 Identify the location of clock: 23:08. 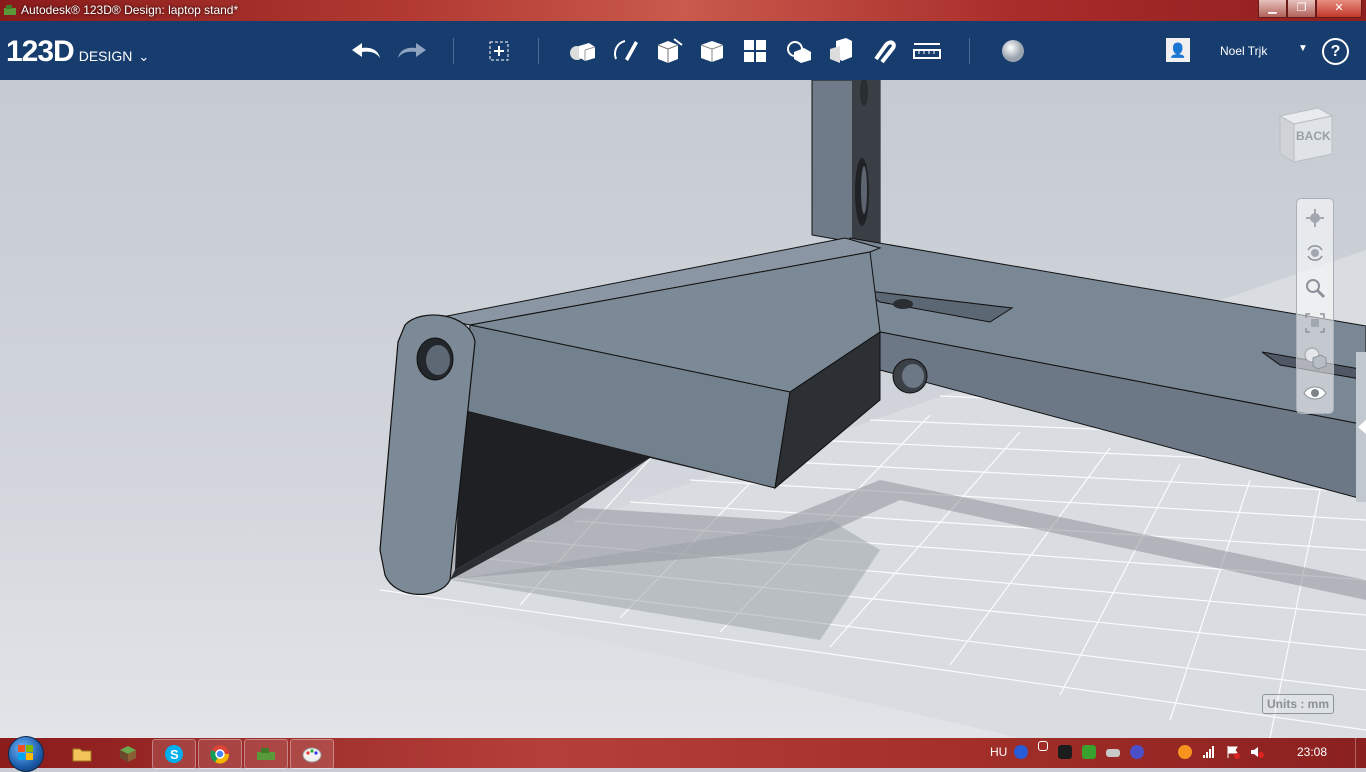
(1312, 752).